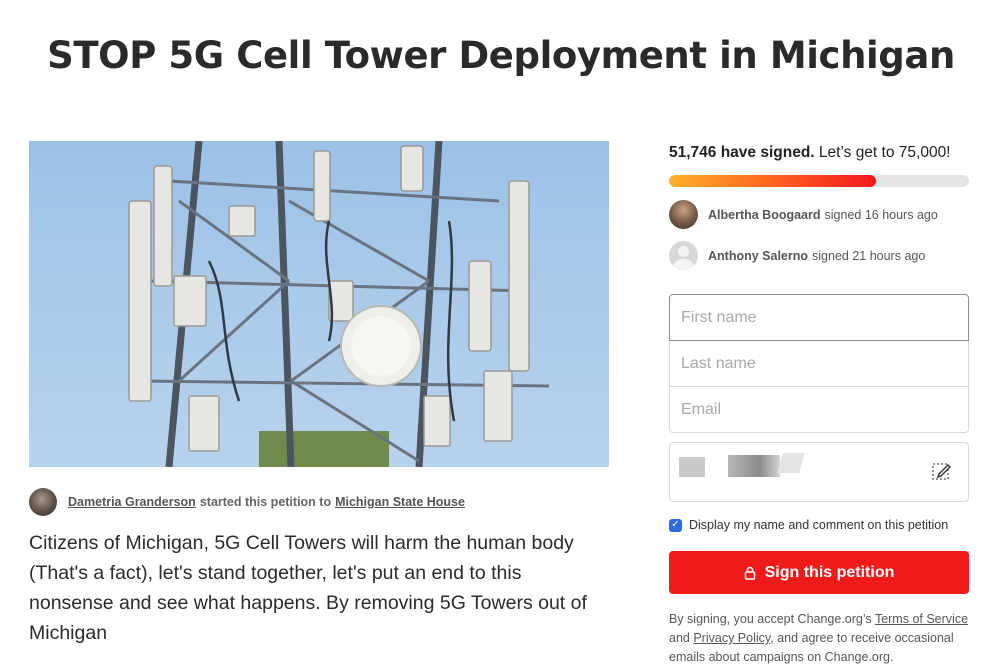 The height and width of the screenshot is (668, 1002). I want to click on signer-avatar, so click(683, 214).